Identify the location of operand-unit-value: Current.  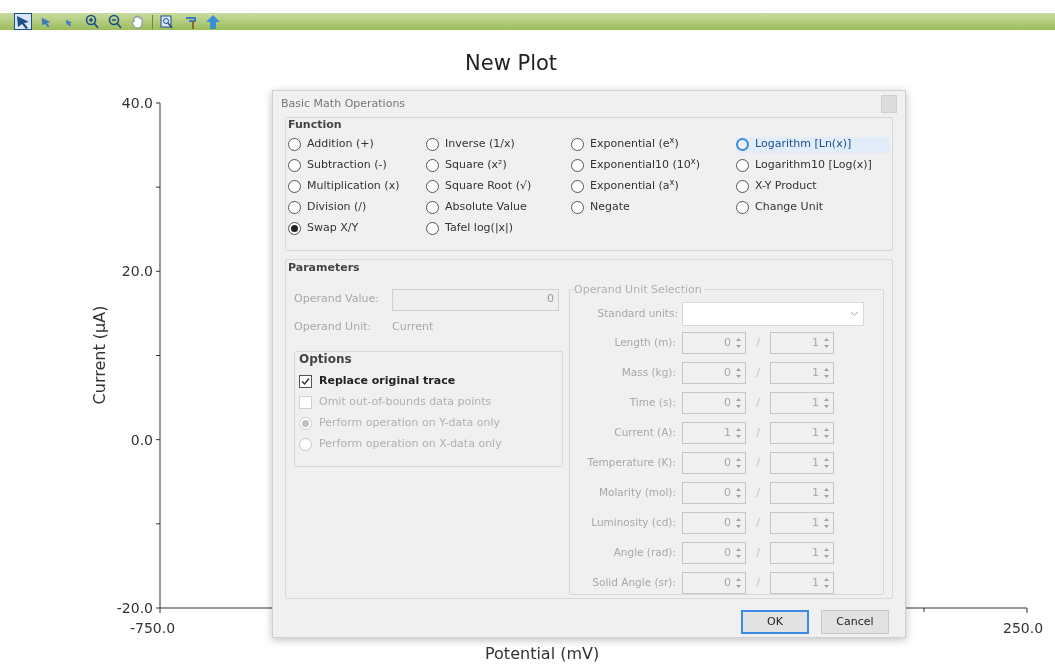
(413, 326).